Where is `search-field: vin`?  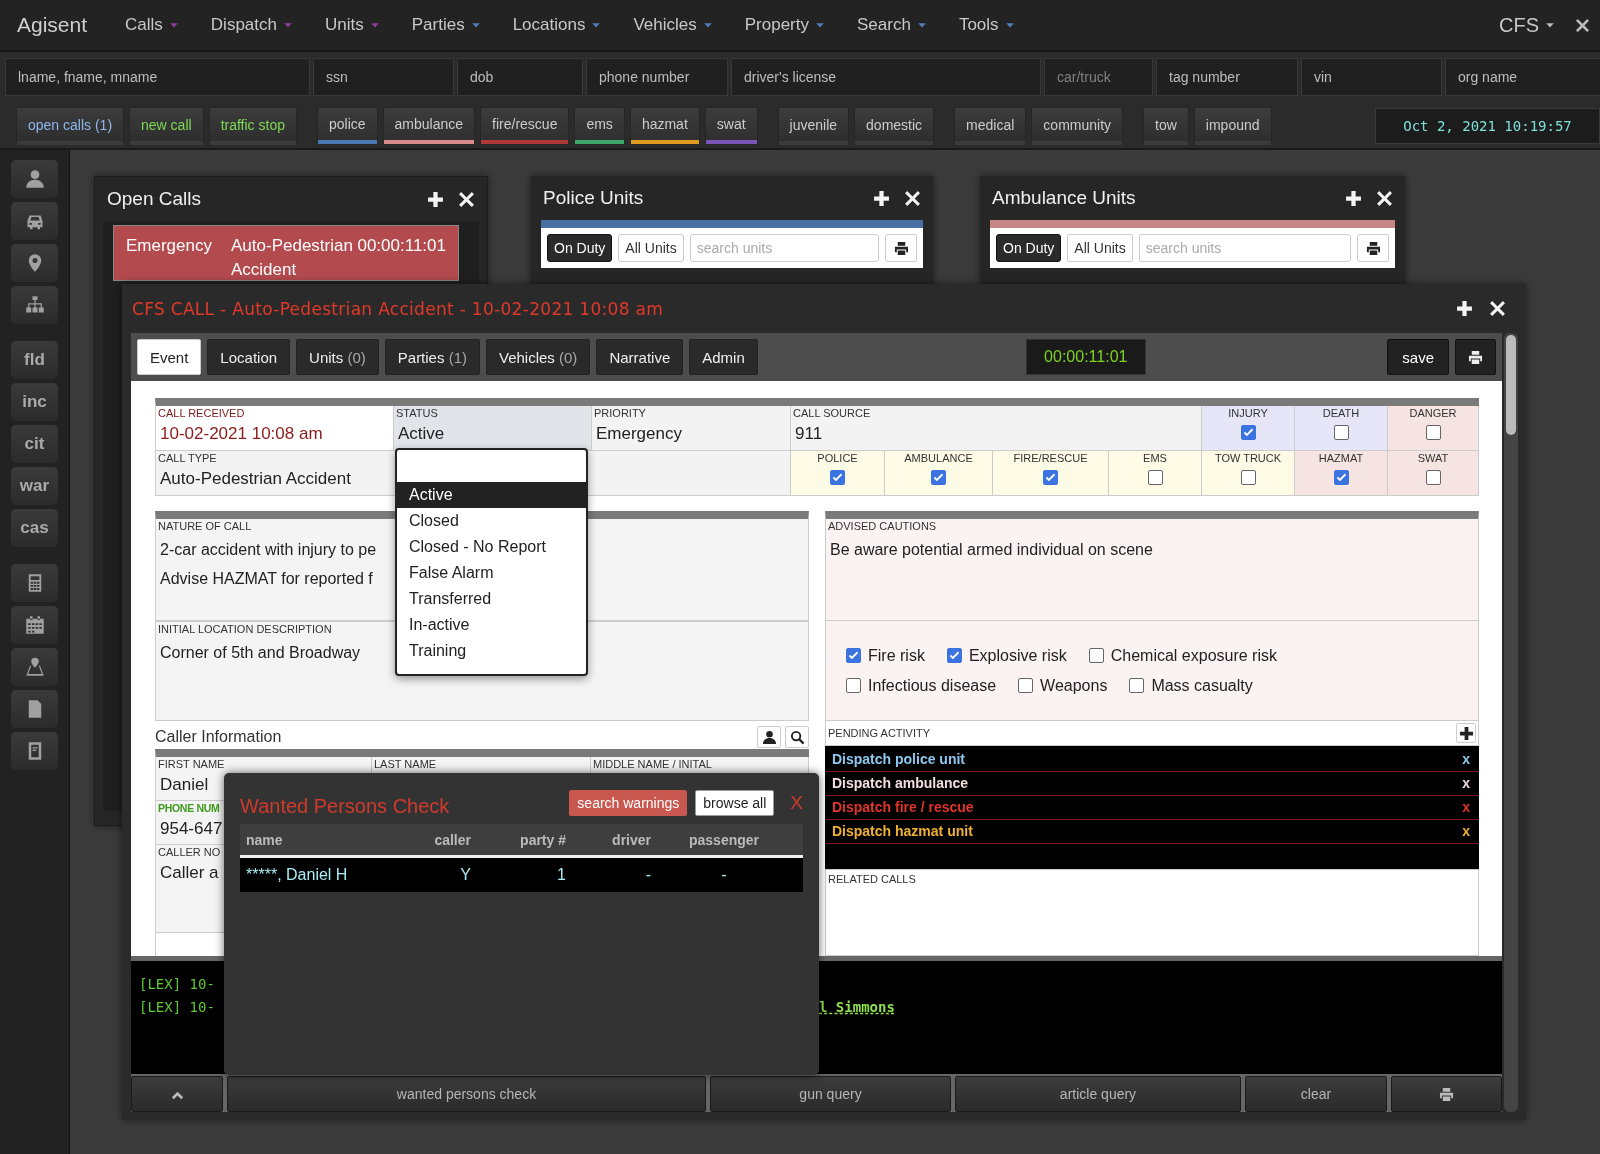
search-field: vin is located at coordinates (1371, 77).